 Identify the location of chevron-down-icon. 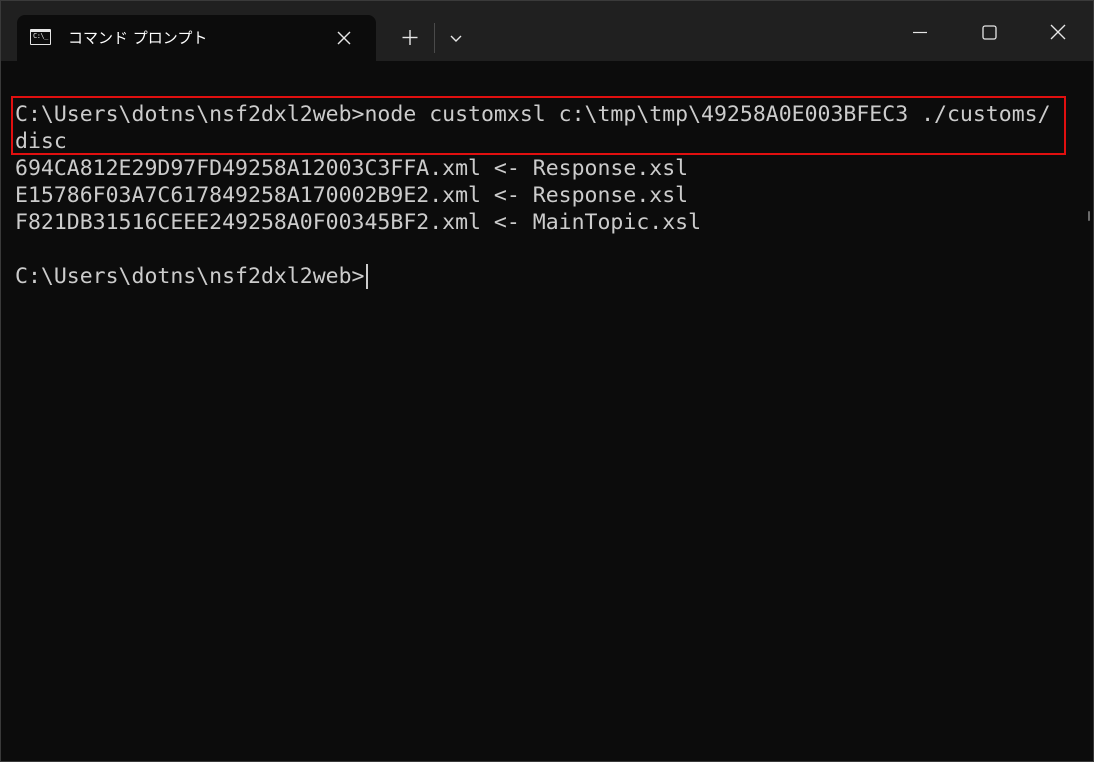
(456, 38).